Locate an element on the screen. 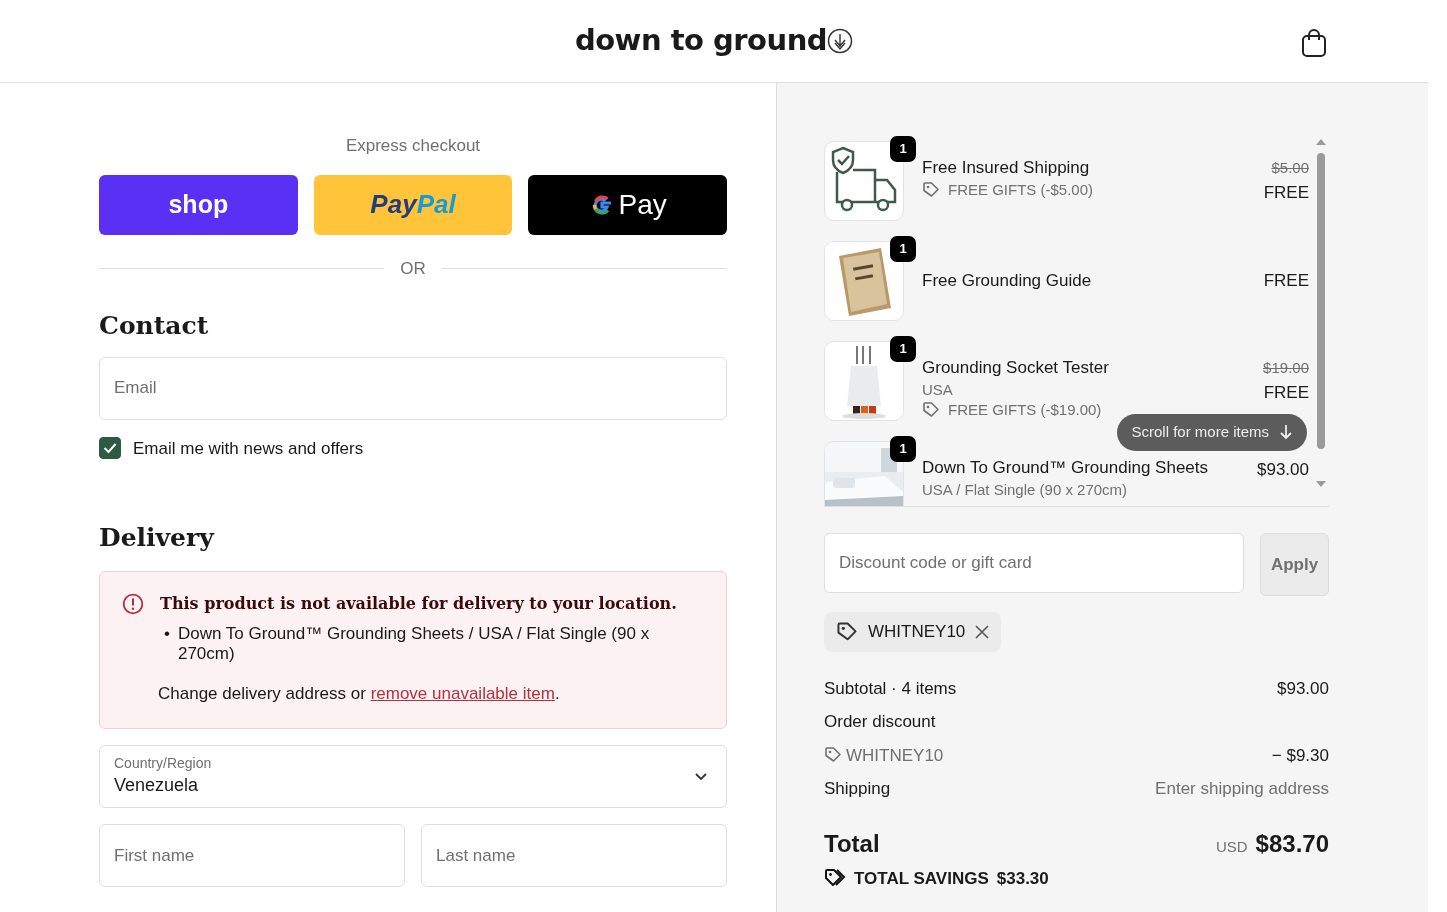 The height and width of the screenshot is (912, 1447). checkbox is located at coordinates (110, 448).